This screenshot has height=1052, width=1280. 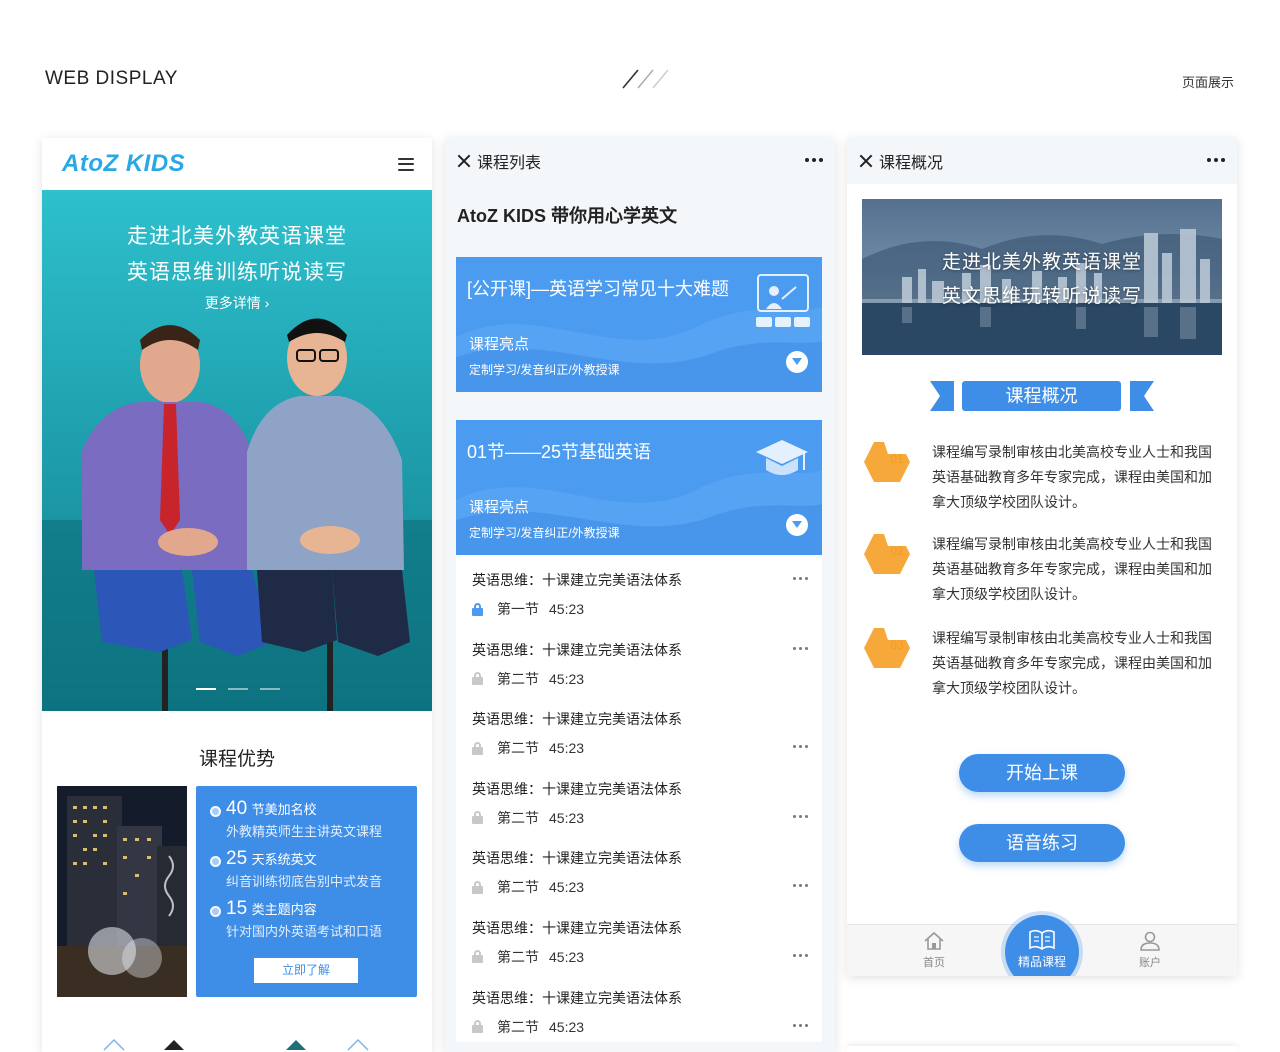 What do you see at coordinates (124, 163) in the screenshot?
I see `app-logo: AtoZ KIDS` at bounding box center [124, 163].